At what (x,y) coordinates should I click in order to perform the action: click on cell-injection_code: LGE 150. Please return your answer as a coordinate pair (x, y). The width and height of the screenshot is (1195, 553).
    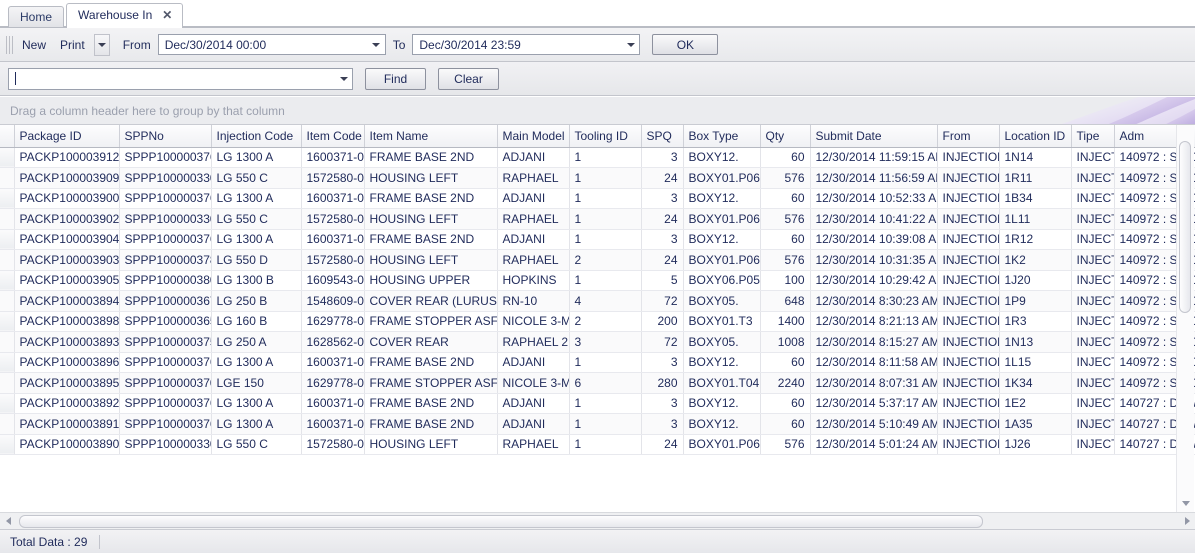
    Looking at the image, I should click on (256, 383).